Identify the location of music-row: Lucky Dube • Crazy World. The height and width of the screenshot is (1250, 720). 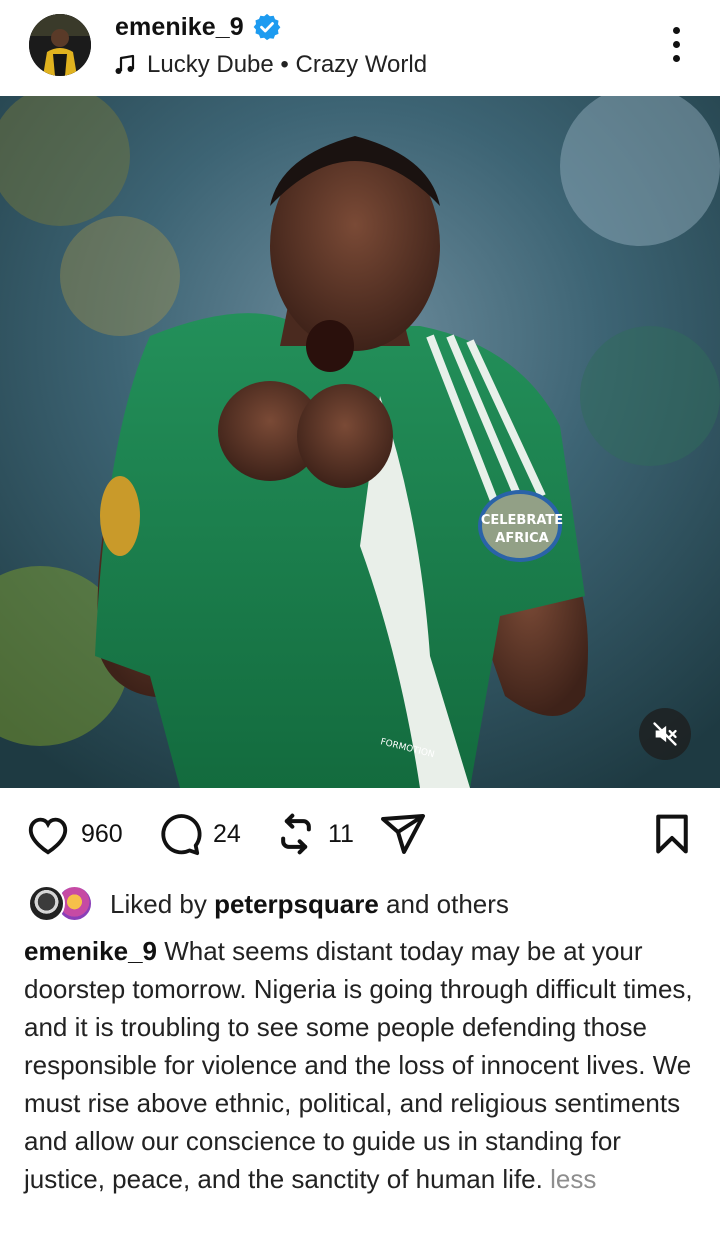
(270, 65).